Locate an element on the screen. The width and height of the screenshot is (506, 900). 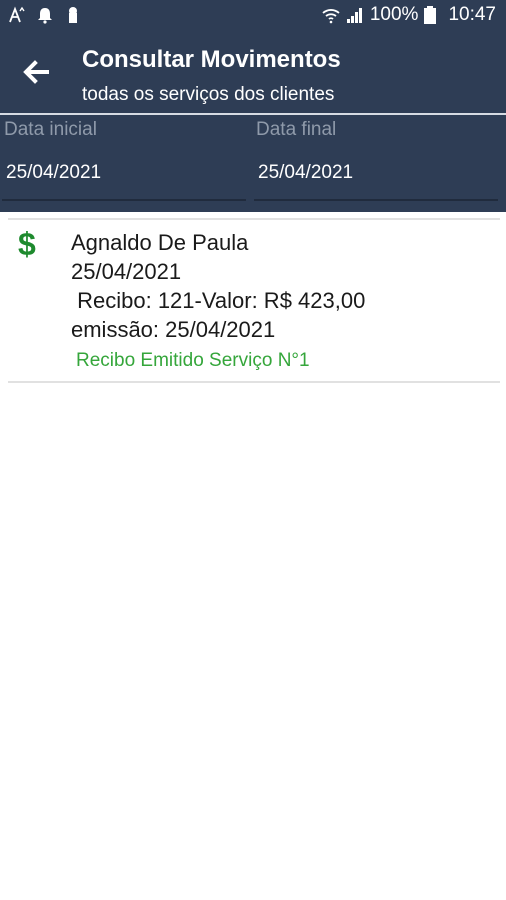
status-left-icons is located at coordinates (45, 15).